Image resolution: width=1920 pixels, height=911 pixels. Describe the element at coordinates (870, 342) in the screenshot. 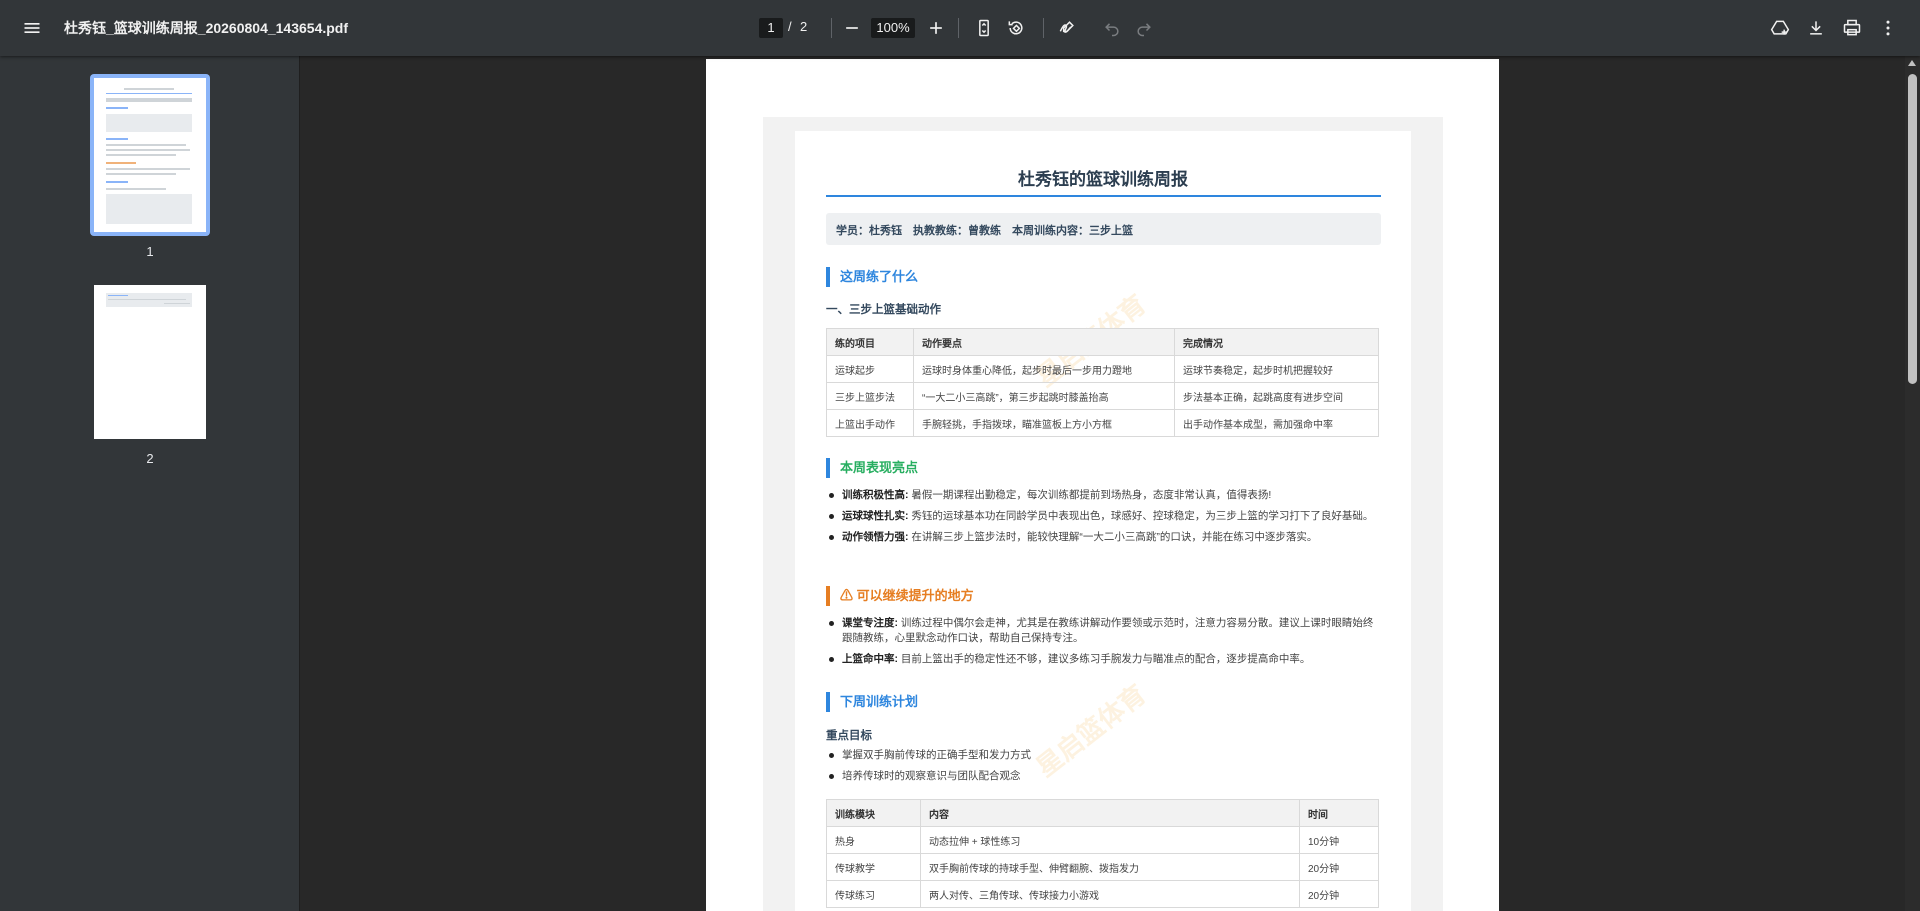

I see `table-header: 练的项目` at that location.